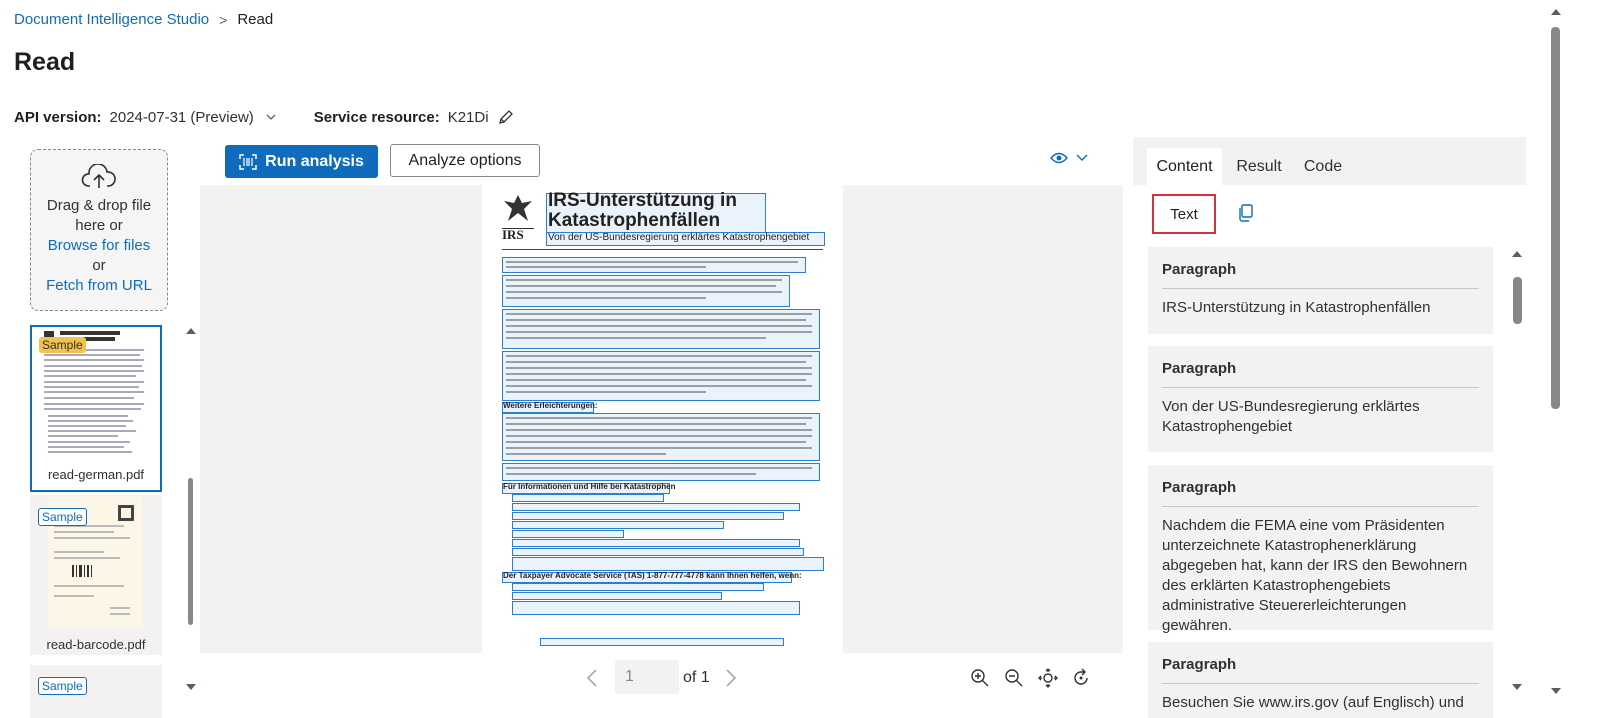  Describe the element at coordinates (1048, 678) in the screenshot. I see `fit-page-icon` at that location.